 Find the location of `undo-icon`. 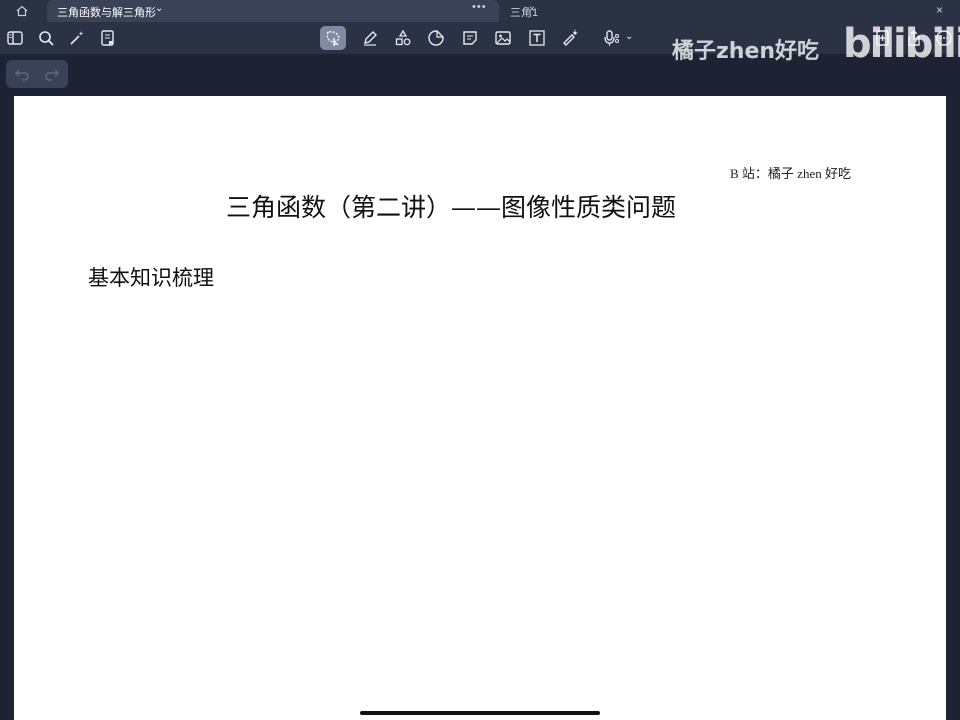

undo-icon is located at coordinates (22, 74).